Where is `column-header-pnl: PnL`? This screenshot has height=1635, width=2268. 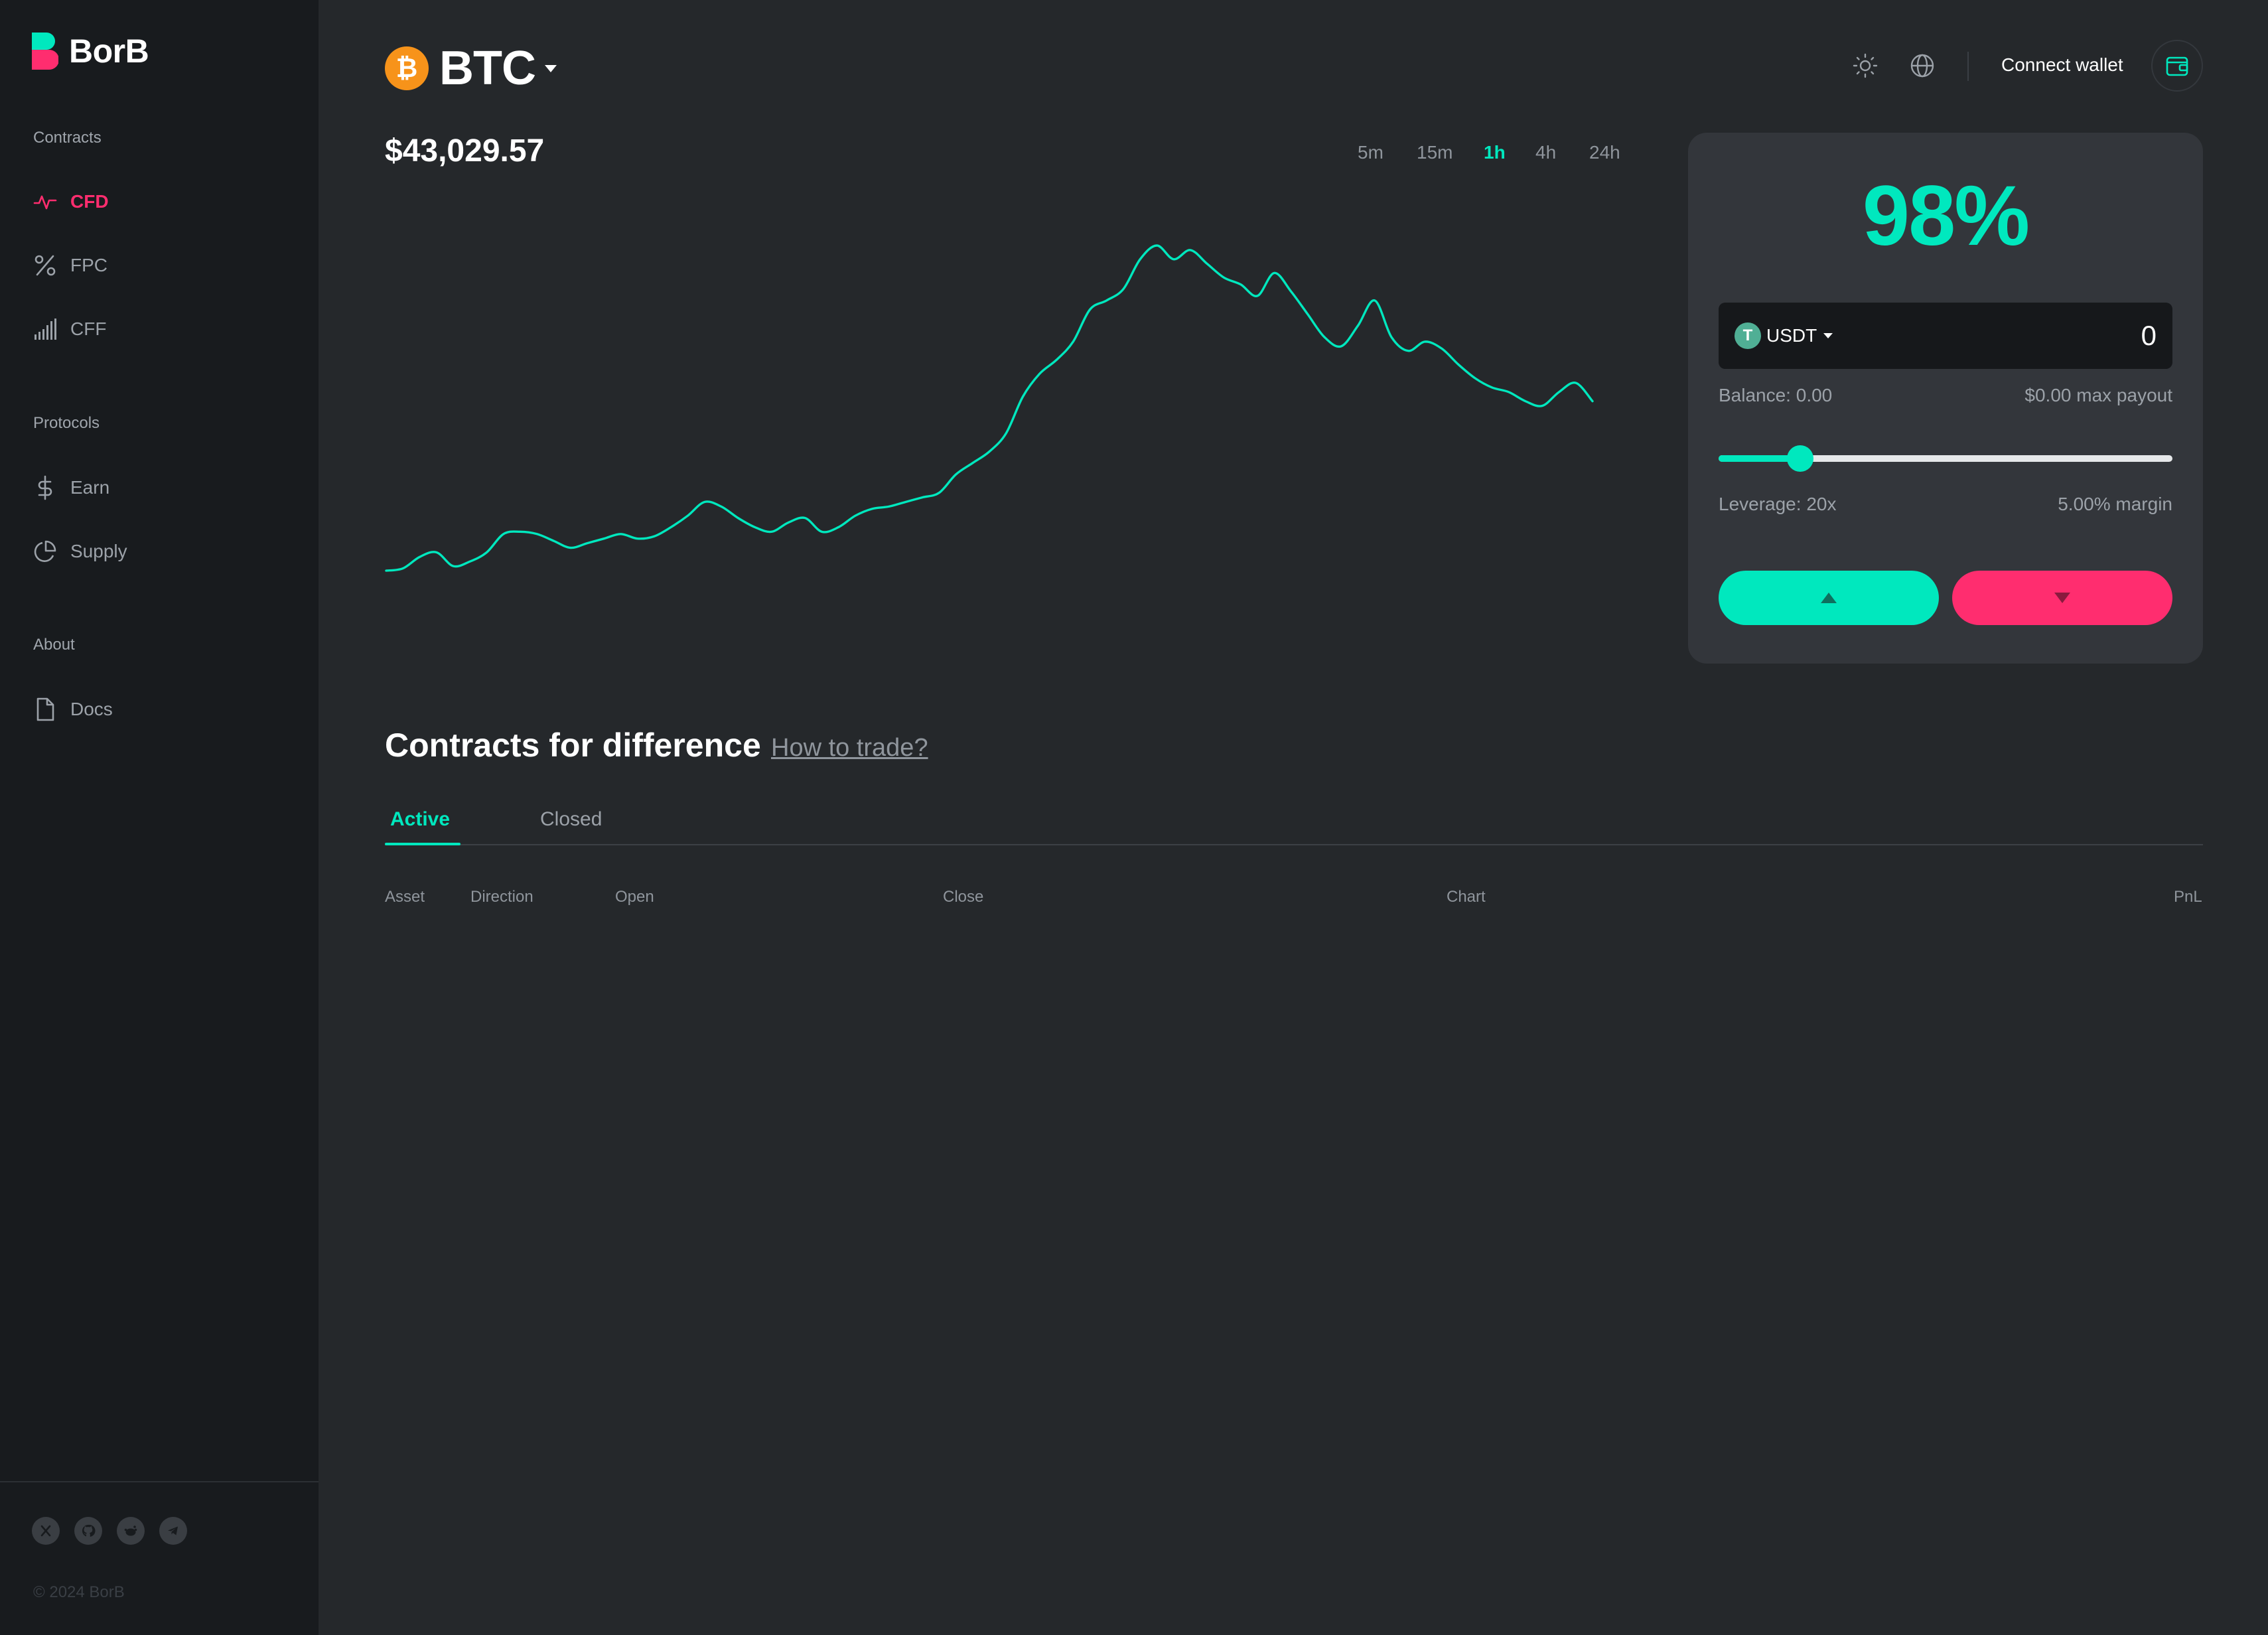 column-header-pnl: PnL is located at coordinates (2188, 897).